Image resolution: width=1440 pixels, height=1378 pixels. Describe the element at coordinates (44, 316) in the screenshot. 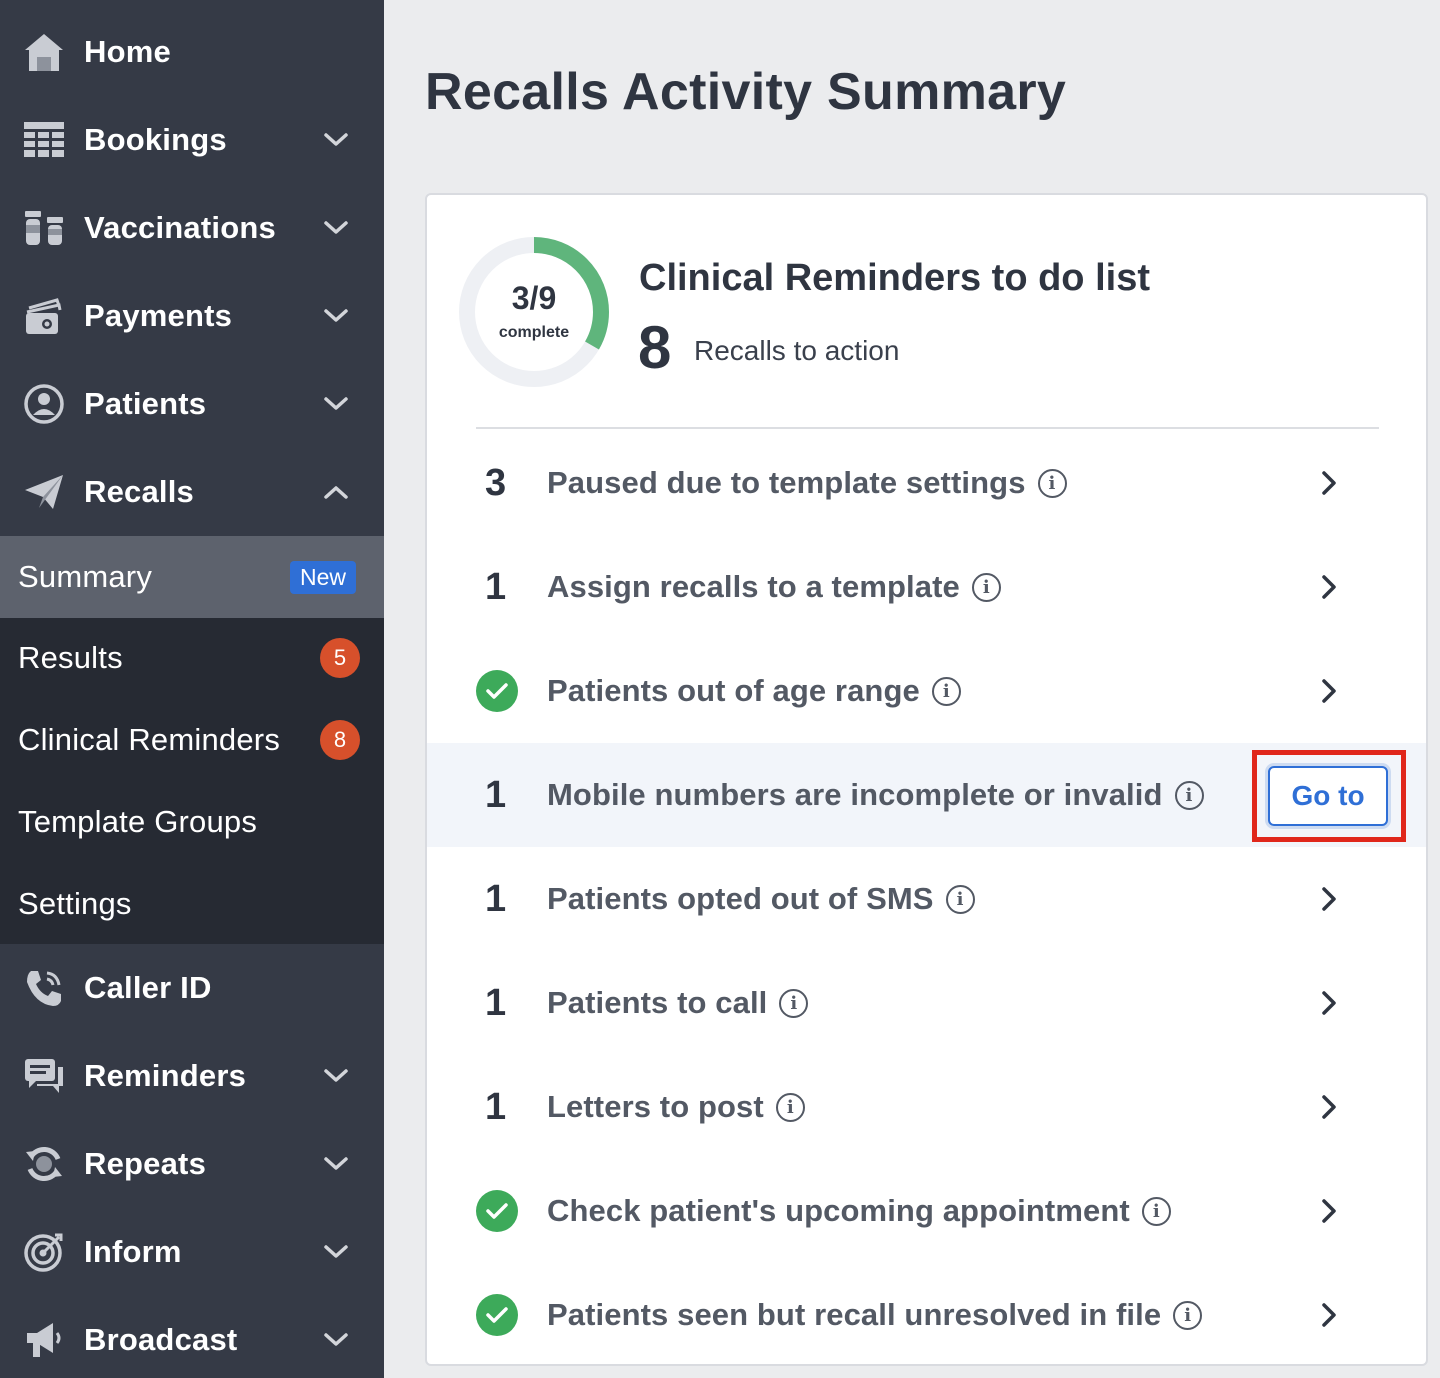

I see `wallet-icon` at that location.